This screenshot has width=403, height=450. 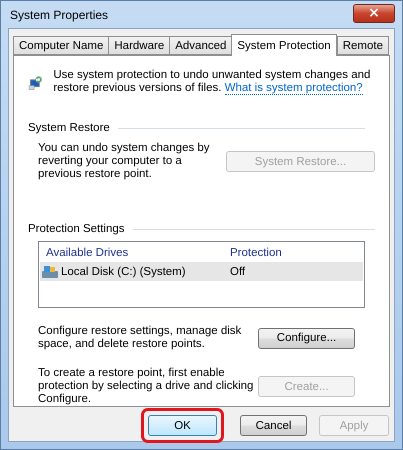 I want to click on column-header: Protection, so click(x=296, y=252).